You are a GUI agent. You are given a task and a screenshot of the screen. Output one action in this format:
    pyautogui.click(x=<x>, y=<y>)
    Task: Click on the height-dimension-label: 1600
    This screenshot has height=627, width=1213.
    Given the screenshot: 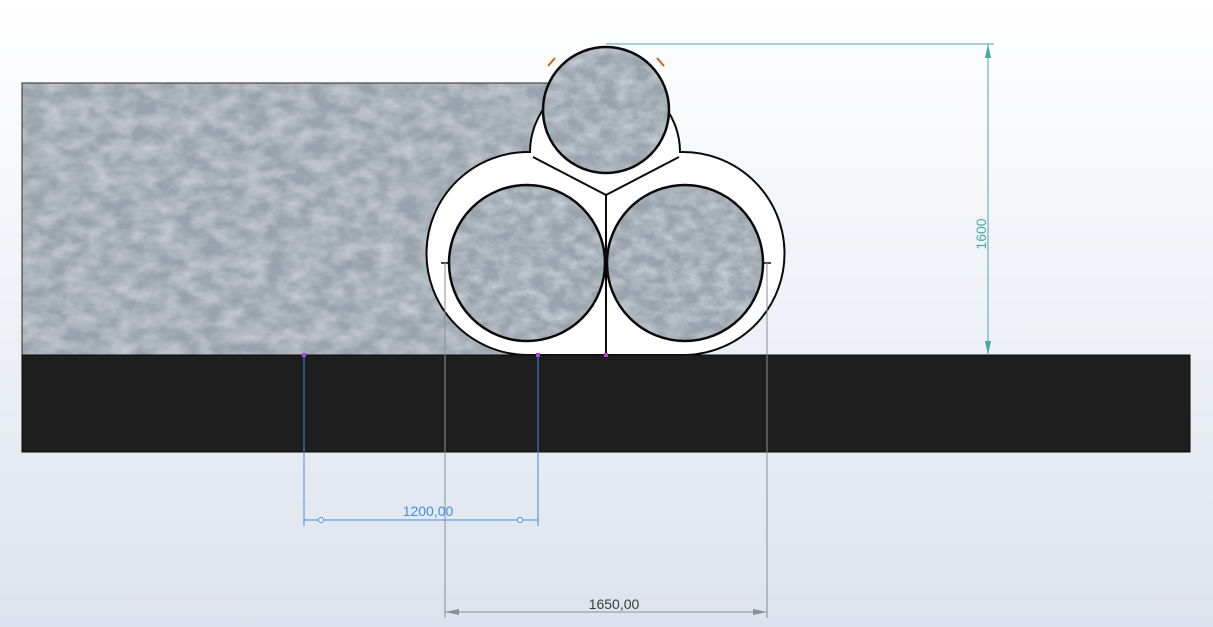 What is the action you would take?
    pyautogui.click(x=981, y=233)
    